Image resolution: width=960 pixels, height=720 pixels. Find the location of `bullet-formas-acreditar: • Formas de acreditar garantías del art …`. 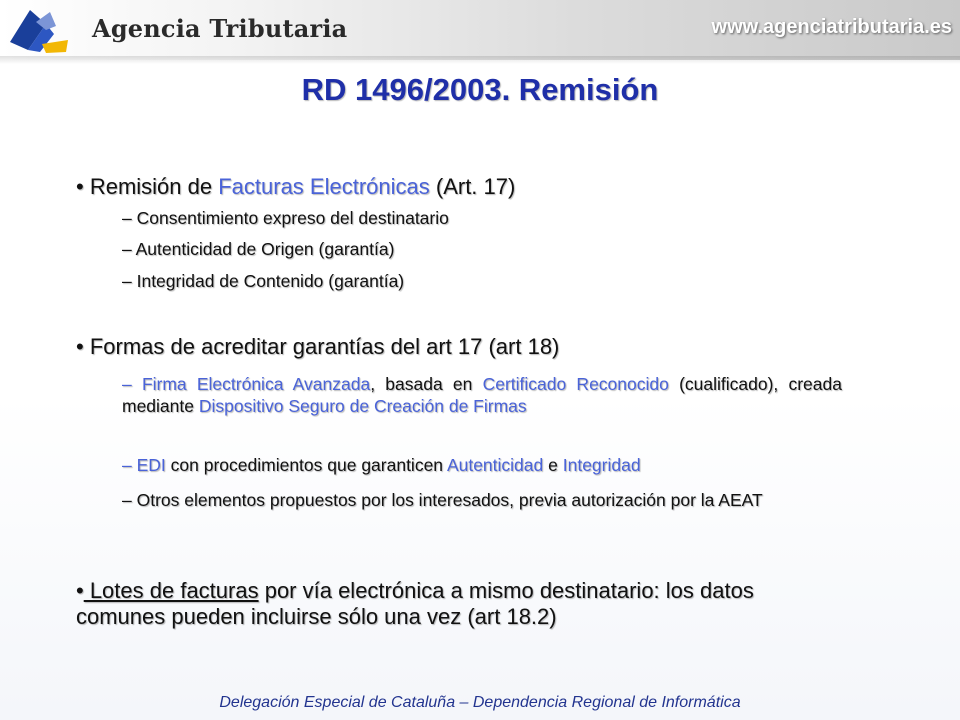

bullet-formas-acreditar: • Formas de acreditar garantías del art … is located at coordinates (317, 347).